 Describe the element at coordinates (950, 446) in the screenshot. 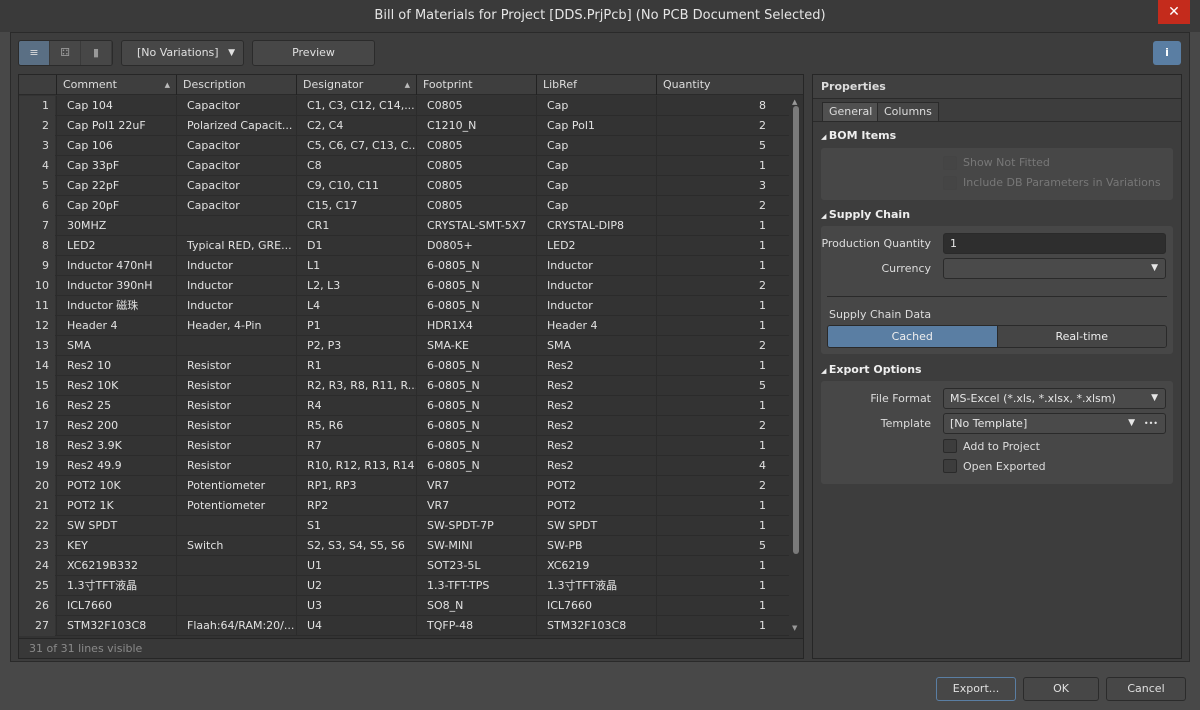

I see `add-to-project-checkbox` at that location.